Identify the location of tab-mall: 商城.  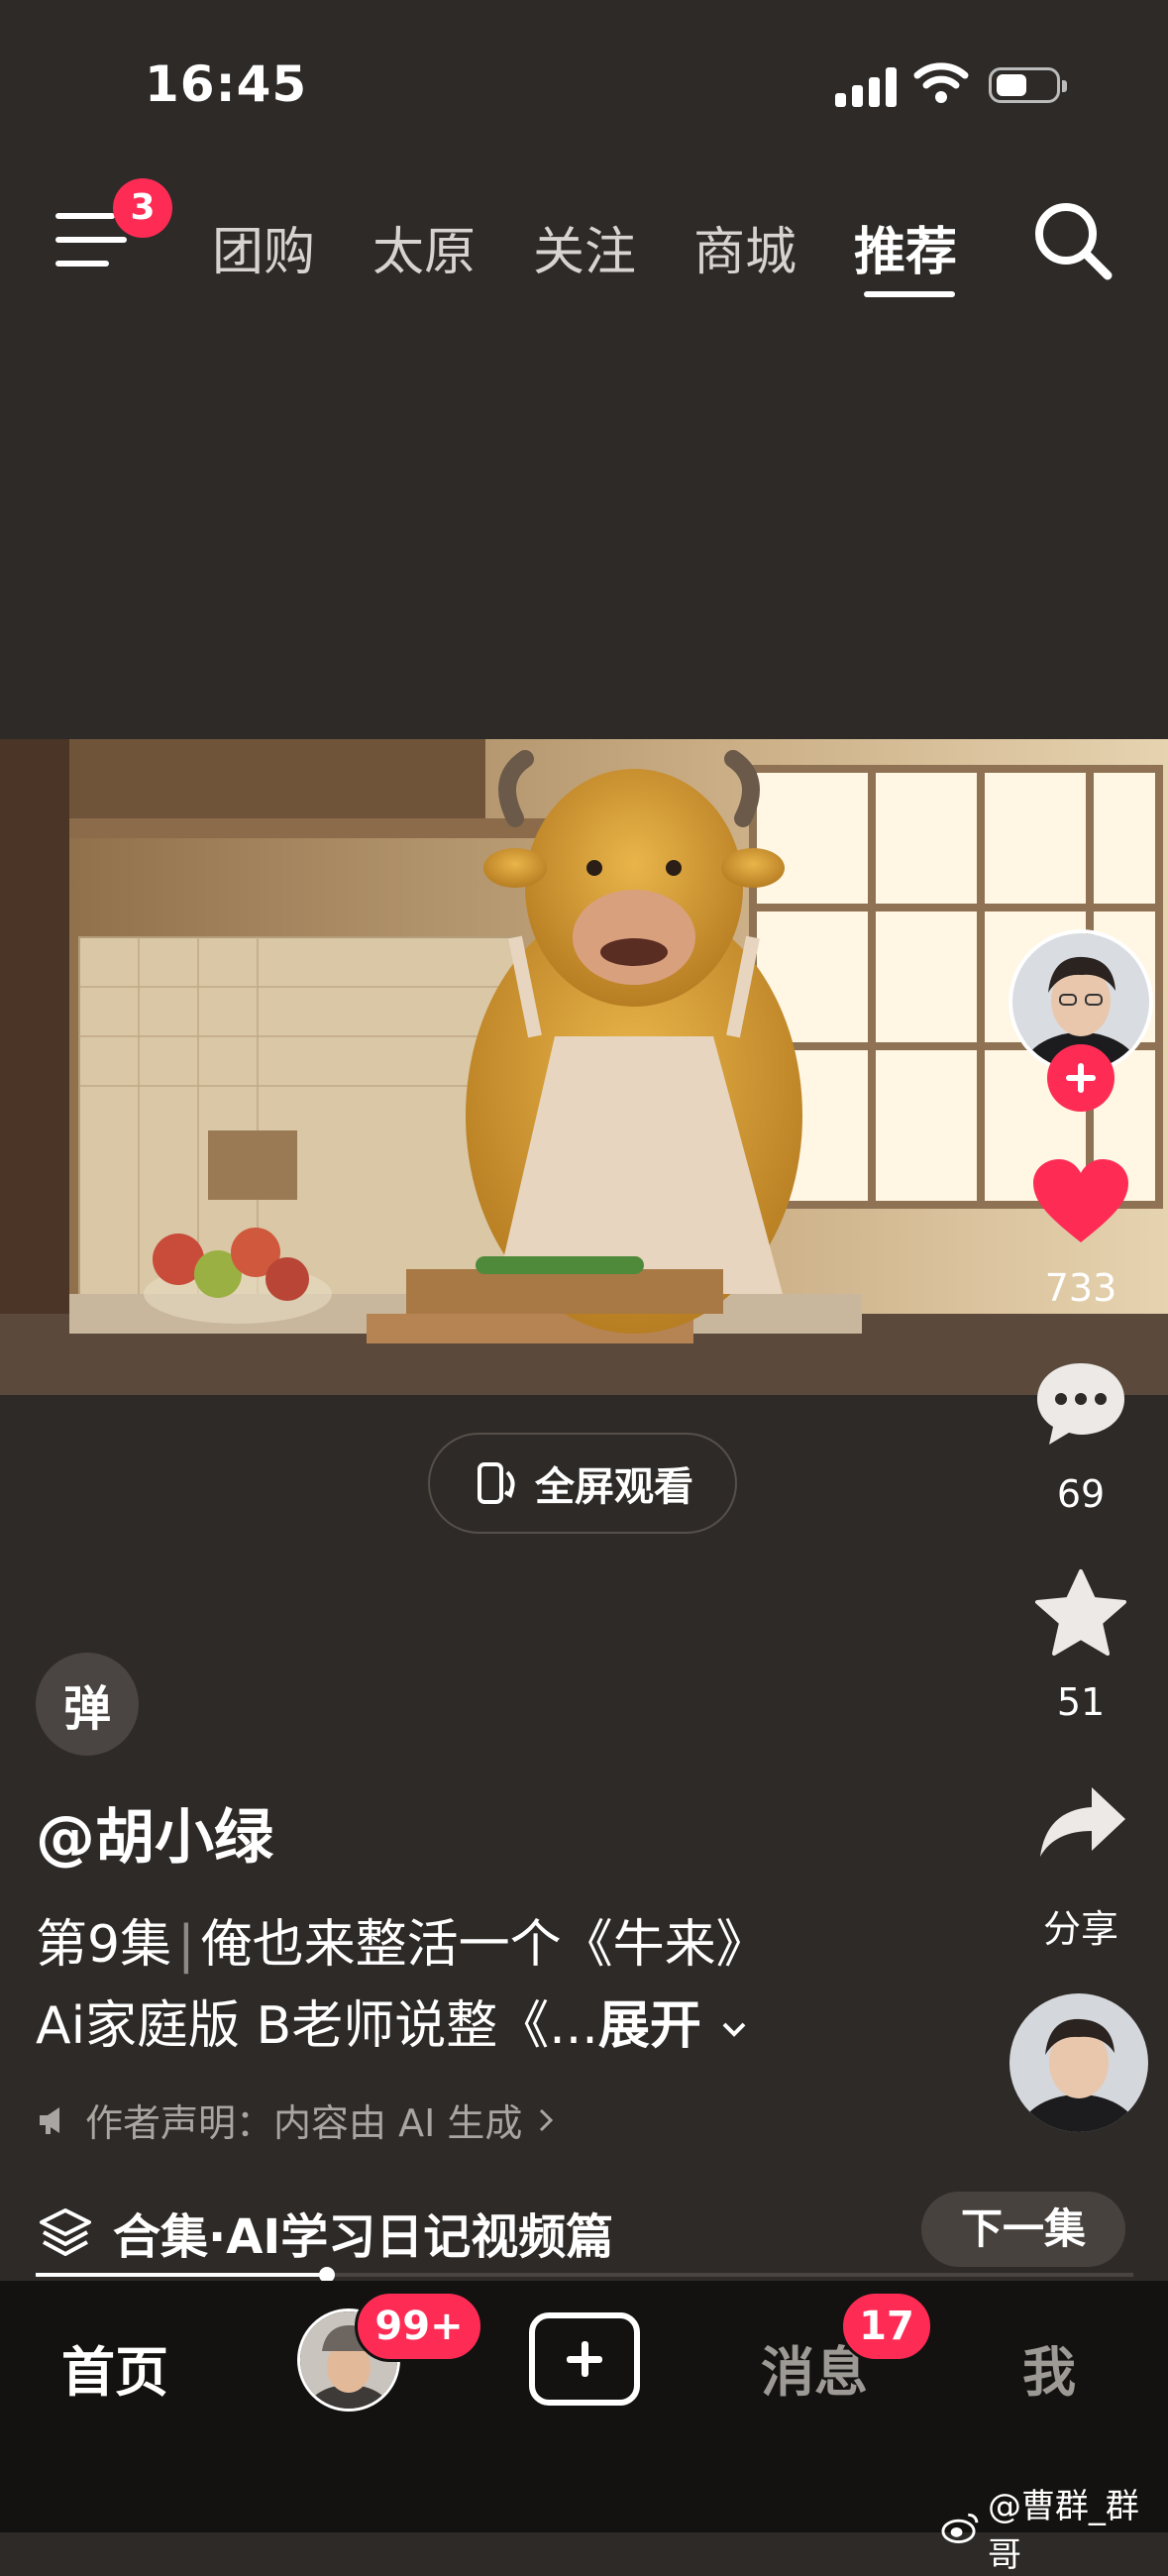
(744, 247).